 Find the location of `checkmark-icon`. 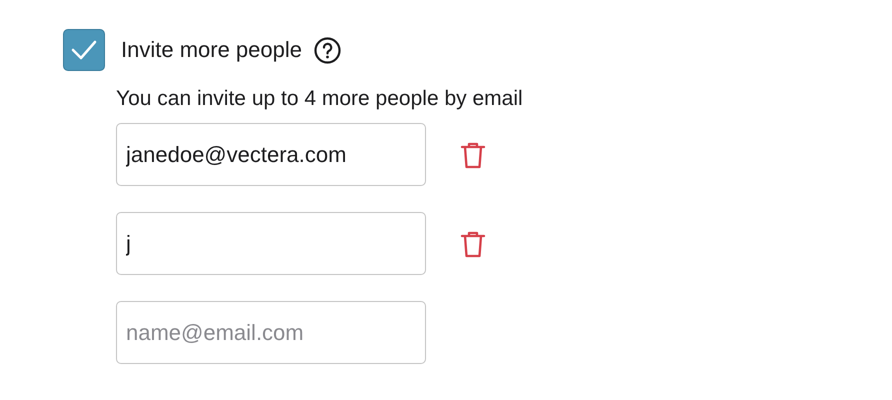

checkmark-icon is located at coordinates (84, 50).